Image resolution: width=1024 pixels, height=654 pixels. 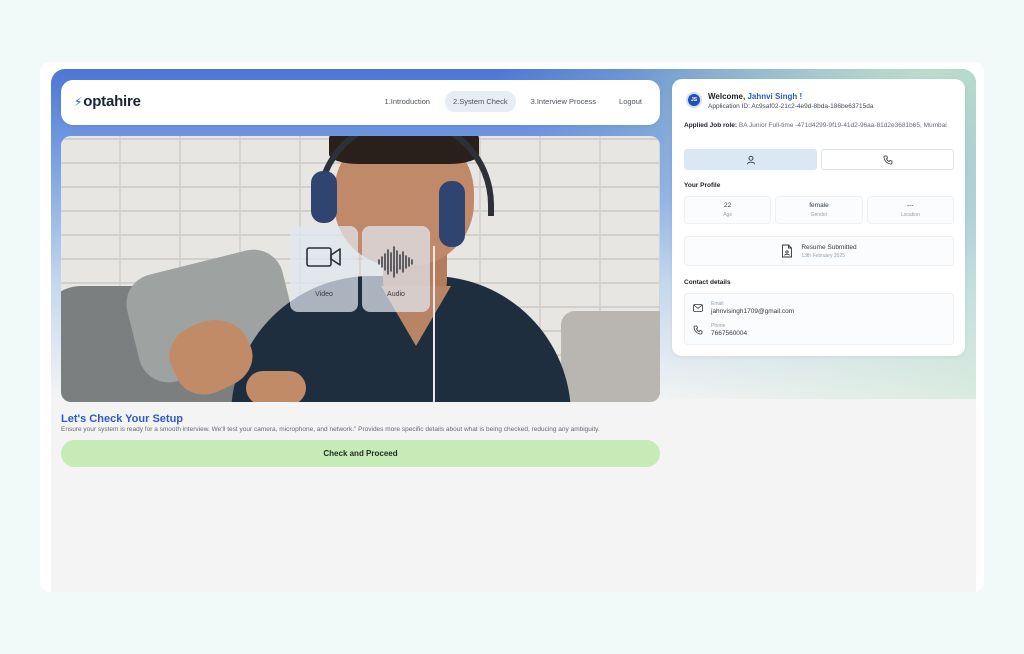 I want to click on profile-tab-button, so click(x=750, y=159).